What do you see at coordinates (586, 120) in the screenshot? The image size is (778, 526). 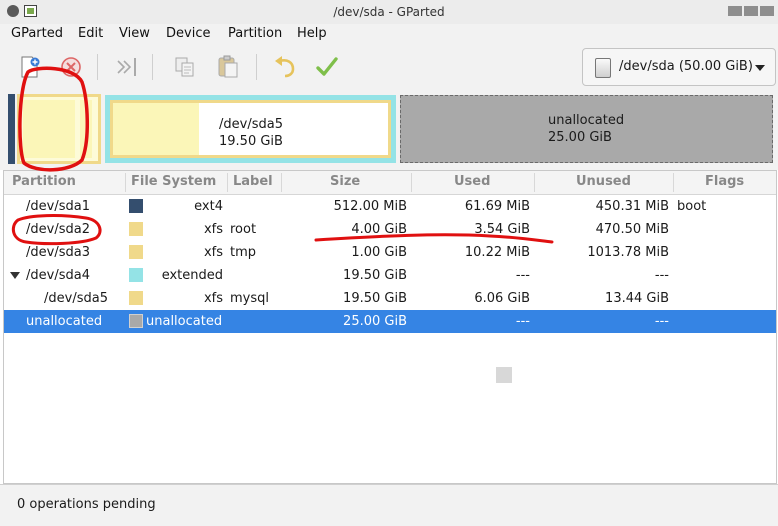 I see `disk-map-unallocated-name: unallocated` at bounding box center [586, 120].